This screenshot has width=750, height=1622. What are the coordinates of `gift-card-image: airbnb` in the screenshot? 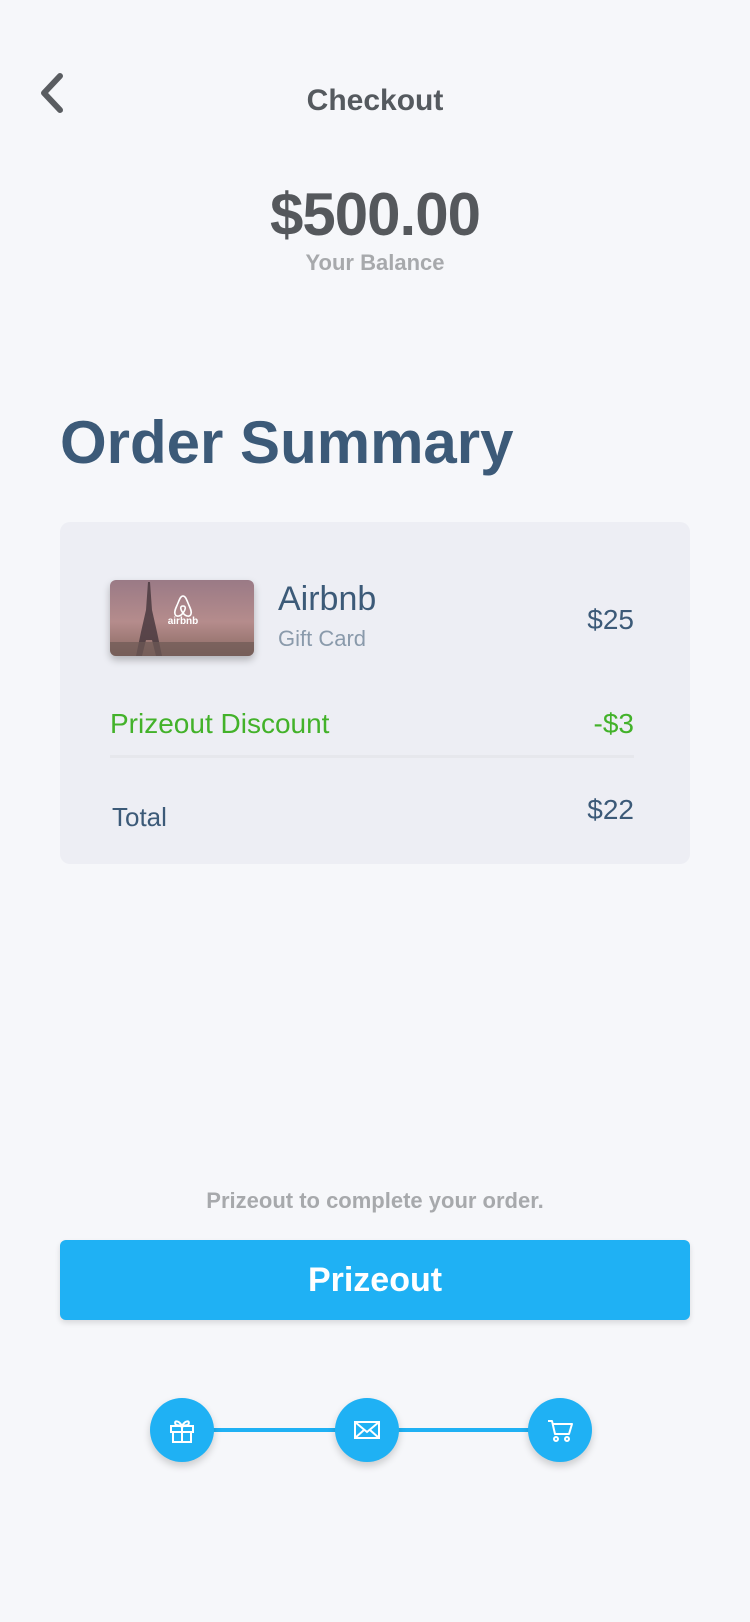 It's located at (182, 618).